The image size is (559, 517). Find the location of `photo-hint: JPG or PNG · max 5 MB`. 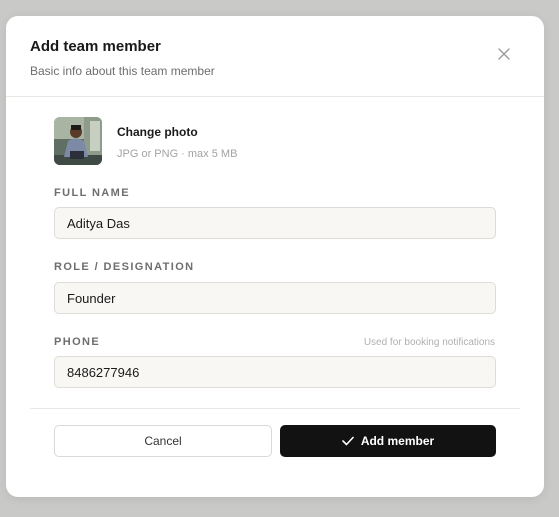

photo-hint: JPG or PNG · max 5 MB is located at coordinates (177, 154).